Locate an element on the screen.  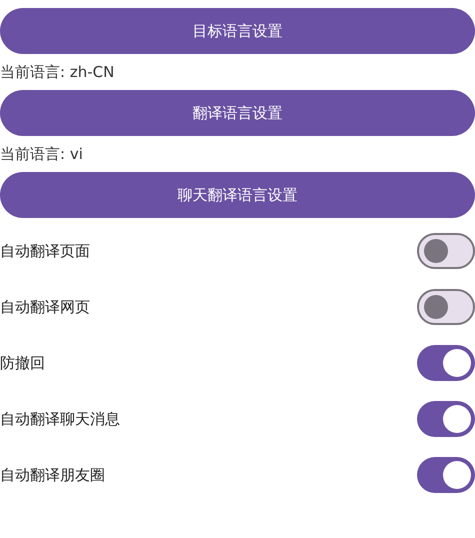
toggle-label: 防撤回 is located at coordinates (22, 363).